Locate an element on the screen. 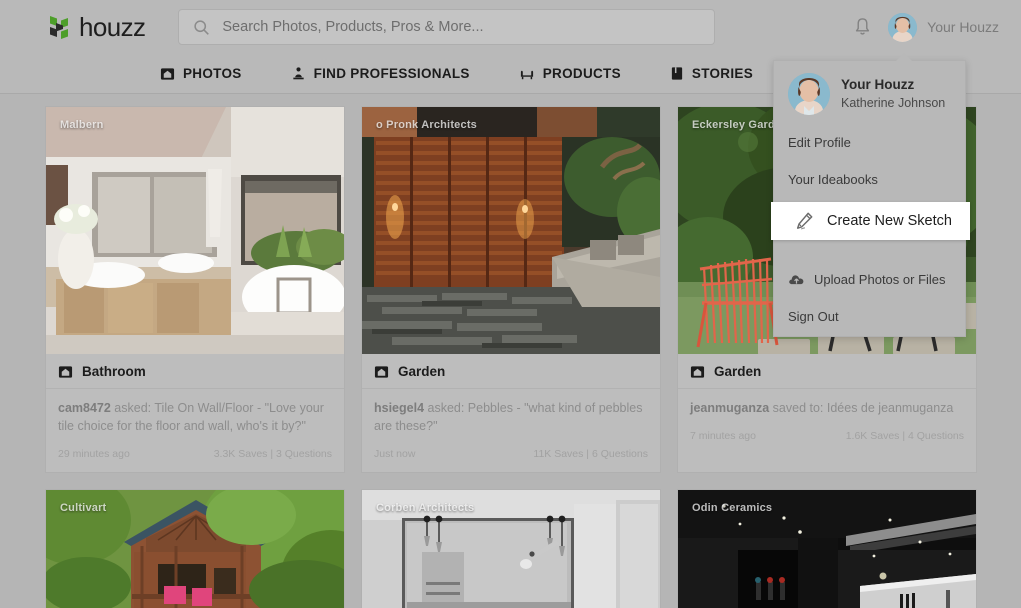 The height and width of the screenshot is (608, 1021). bell-icon is located at coordinates (862, 27).